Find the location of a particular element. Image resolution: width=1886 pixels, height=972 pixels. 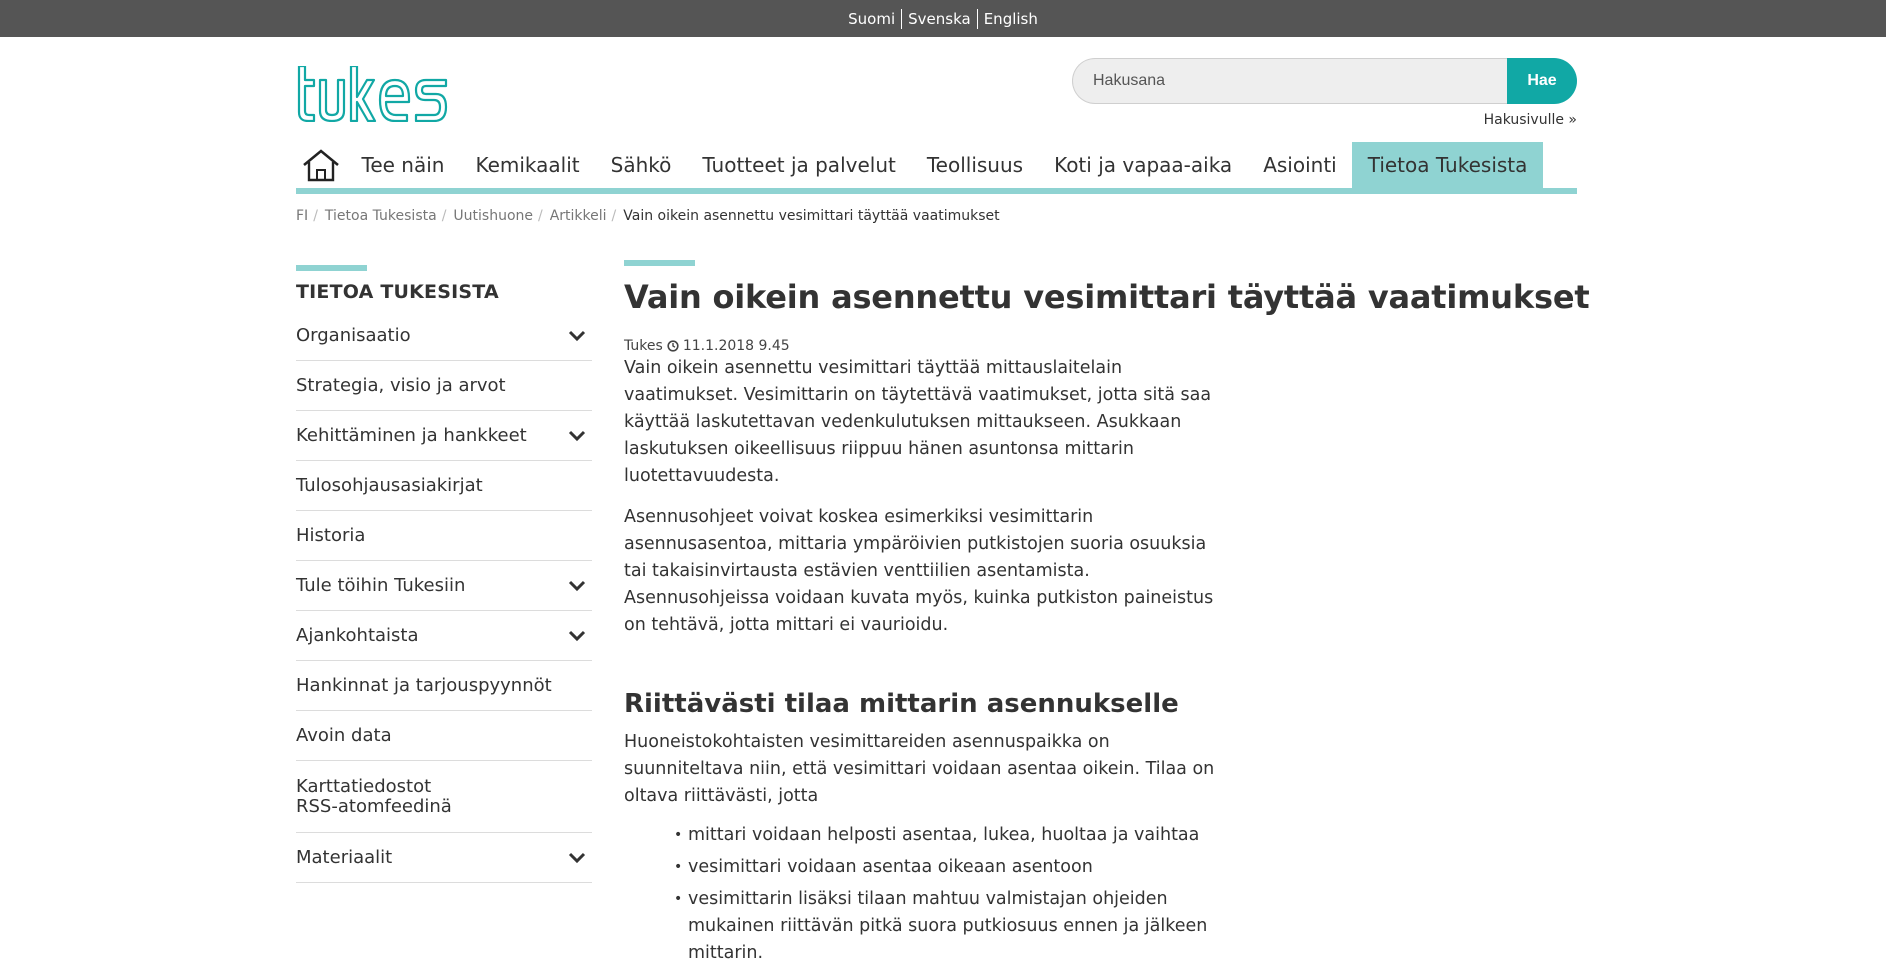

nav-home-button is located at coordinates (321, 165).